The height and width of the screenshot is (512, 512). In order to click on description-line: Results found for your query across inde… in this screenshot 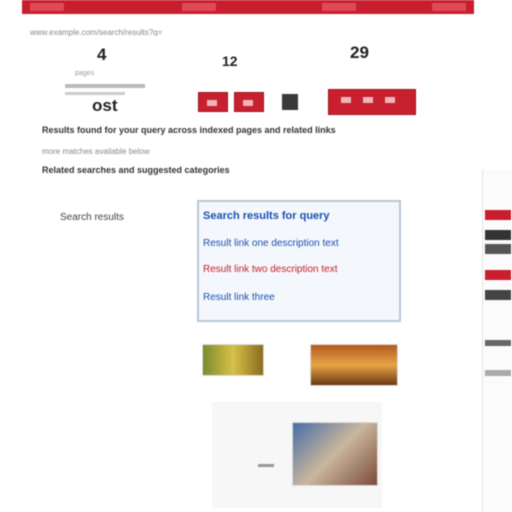, I will do `click(189, 130)`.